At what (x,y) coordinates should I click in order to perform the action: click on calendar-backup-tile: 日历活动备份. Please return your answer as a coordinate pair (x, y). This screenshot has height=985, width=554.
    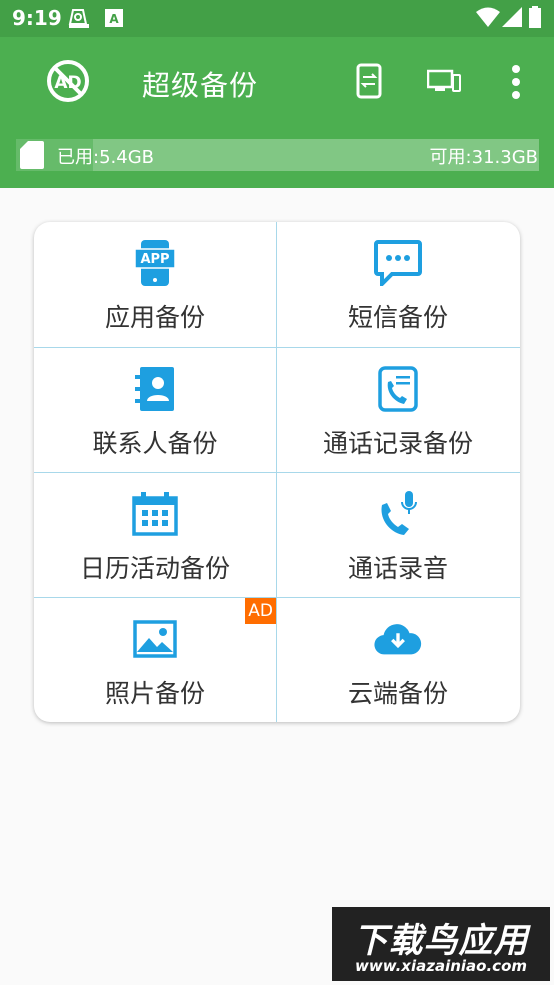
    Looking at the image, I should click on (155, 535).